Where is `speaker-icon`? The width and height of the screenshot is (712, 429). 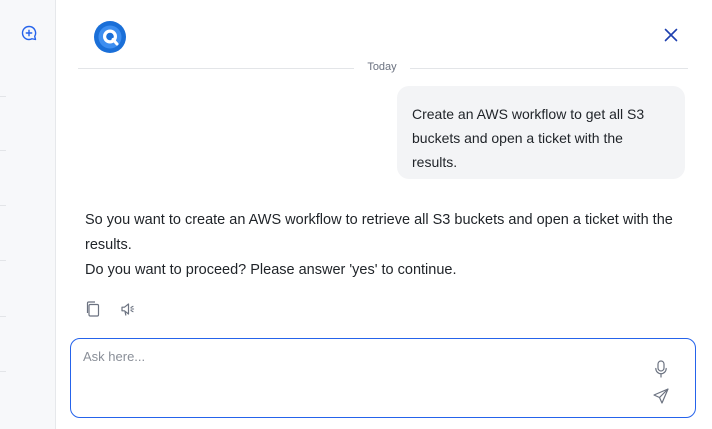 speaker-icon is located at coordinates (128, 309).